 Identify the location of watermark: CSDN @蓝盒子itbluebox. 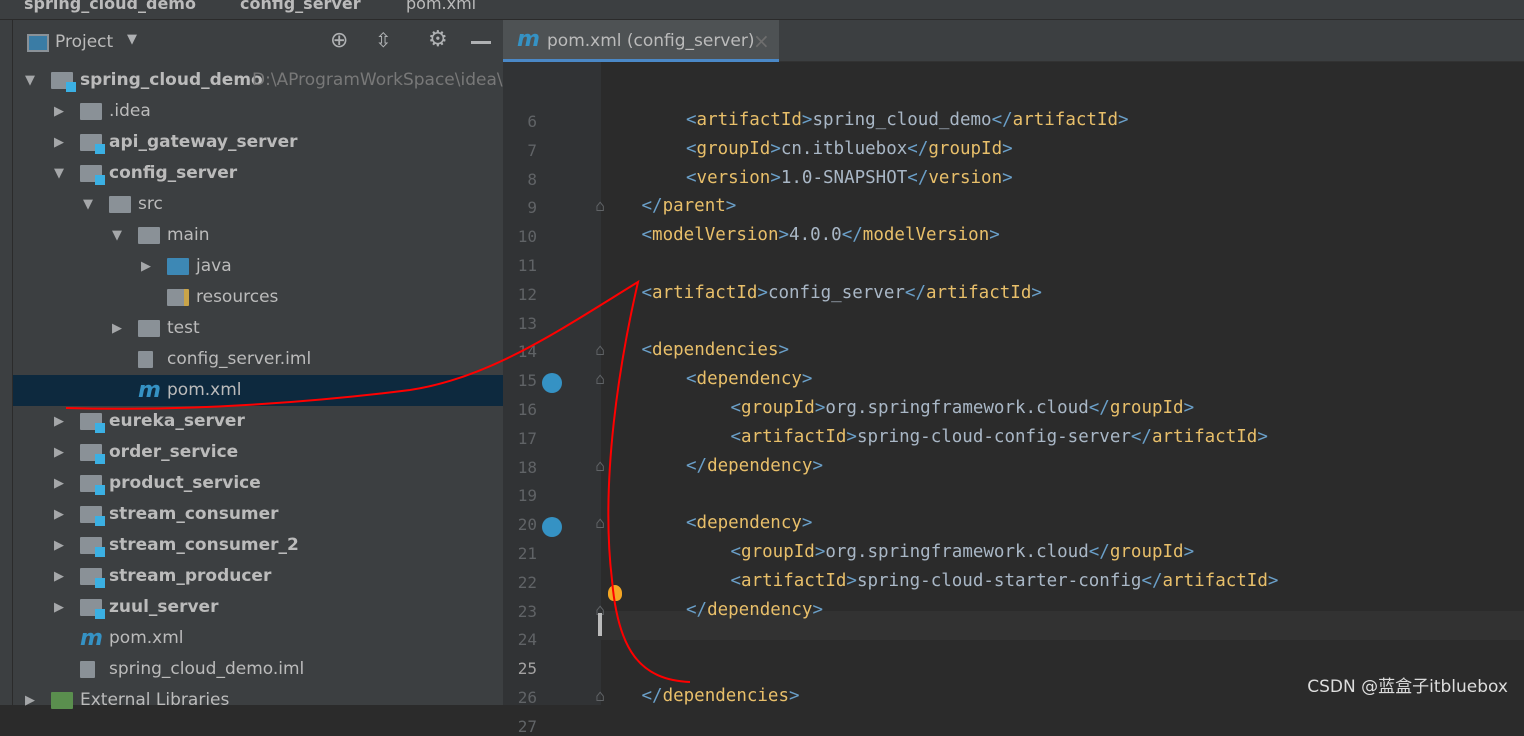
(1407, 687).